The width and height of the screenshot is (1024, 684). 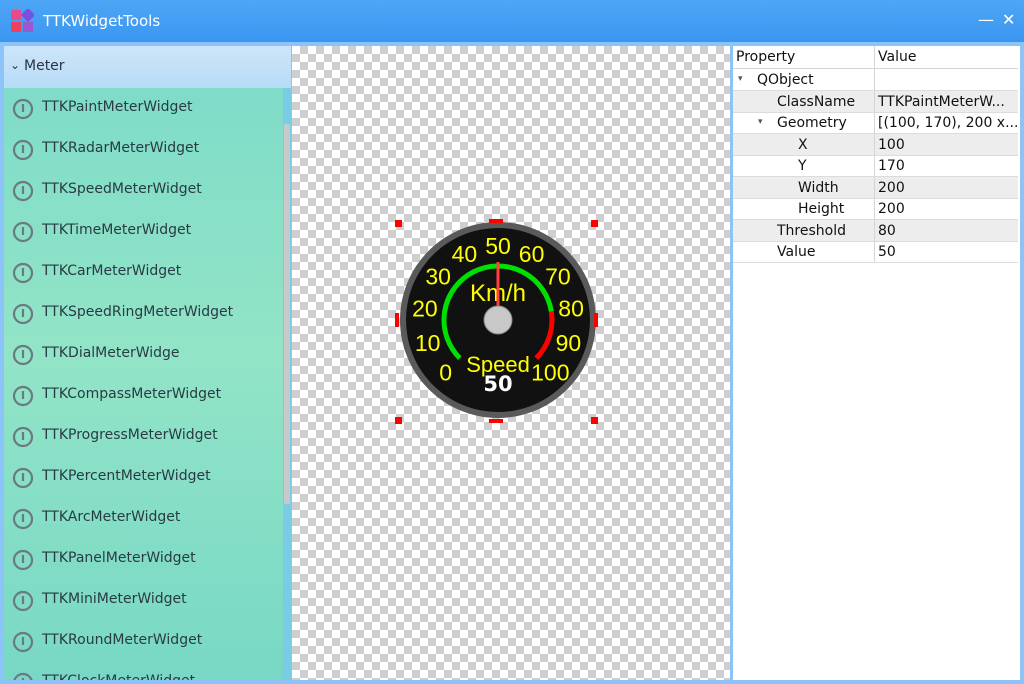 What do you see at coordinates (803, 144) in the screenshot?
I see `property-name: X` at bounding box center [803, 144].